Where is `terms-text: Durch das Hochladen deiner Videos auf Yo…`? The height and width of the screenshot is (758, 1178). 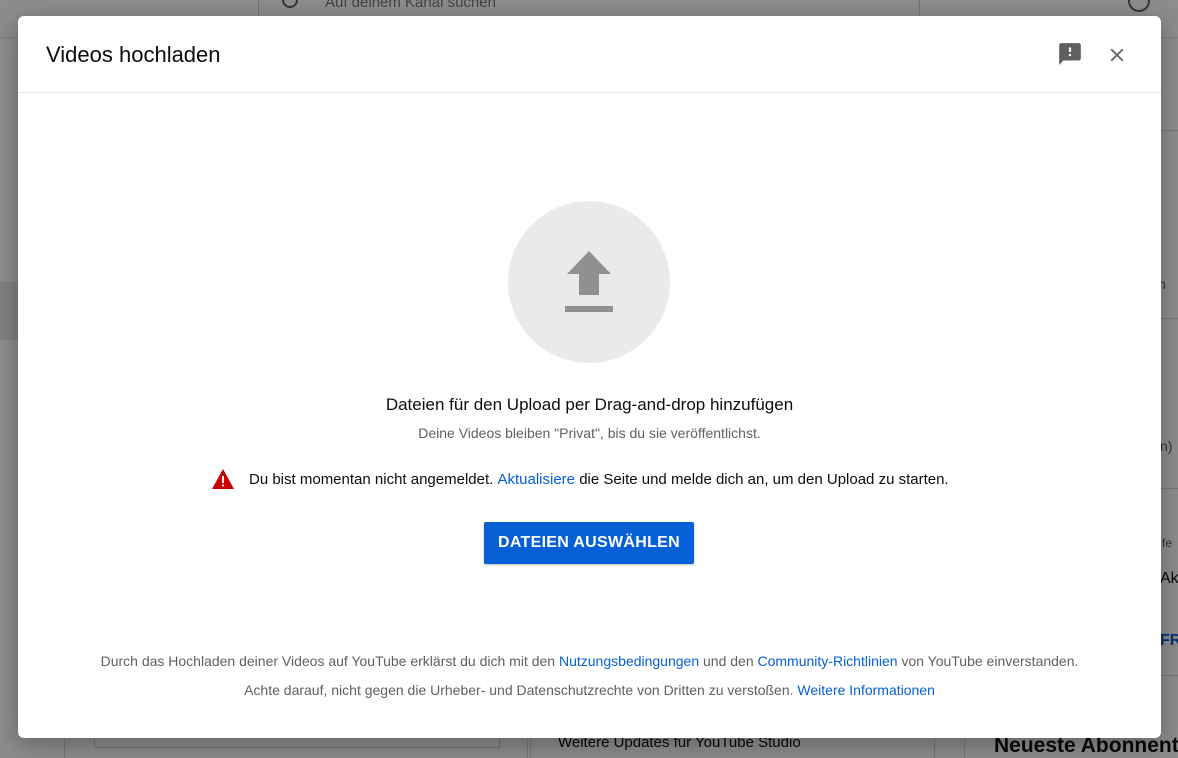
terms-text: Durch das Hochladen deiner Videos auf Yo… is located at coordinates (328, 661).